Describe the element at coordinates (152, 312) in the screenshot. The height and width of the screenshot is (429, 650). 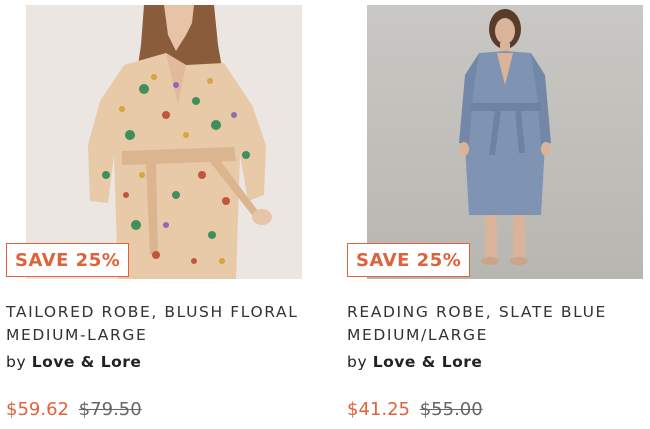
I see `product-title-line1: TAILORED ROBE, BLUSH FLORAL` at that location.